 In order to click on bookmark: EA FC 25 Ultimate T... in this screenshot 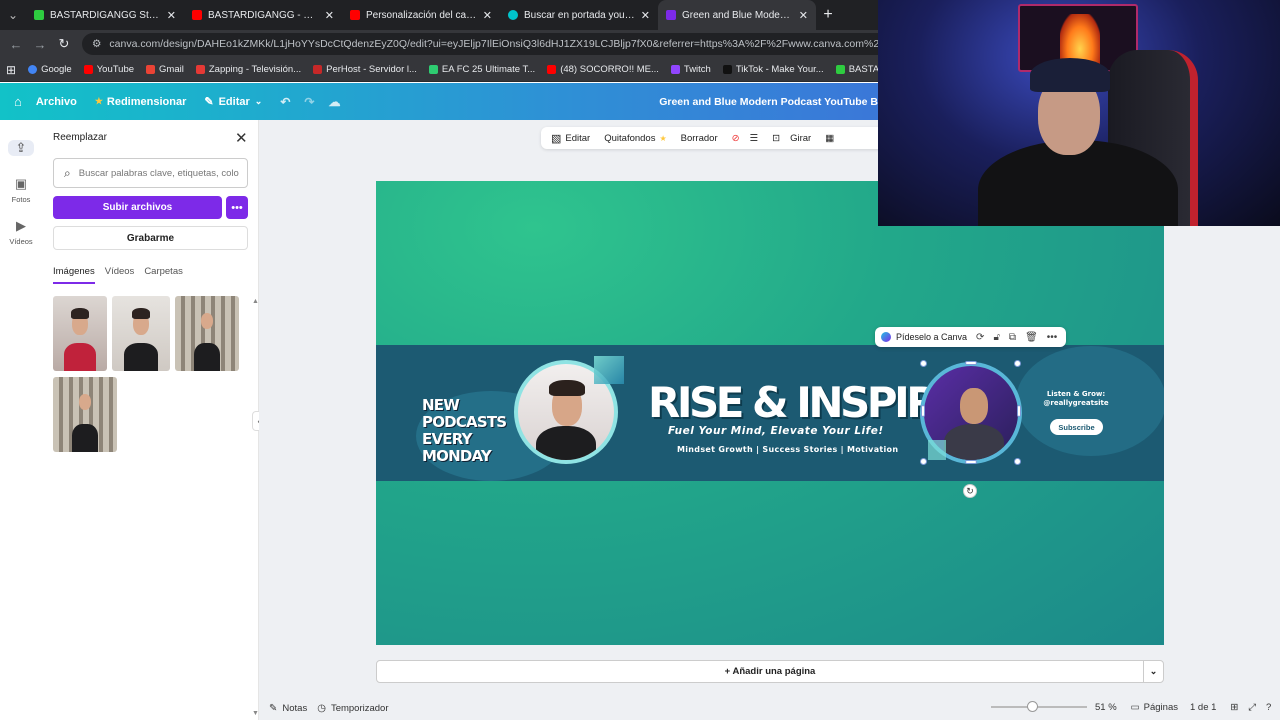, I will do `click(481, 69)`.